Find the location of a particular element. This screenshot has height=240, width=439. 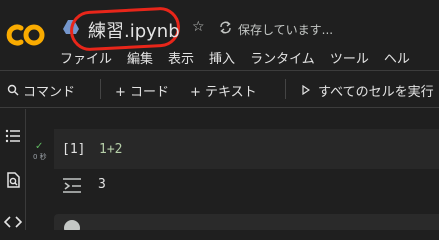

cell-output: 3 is located at coordinates (102, 184).